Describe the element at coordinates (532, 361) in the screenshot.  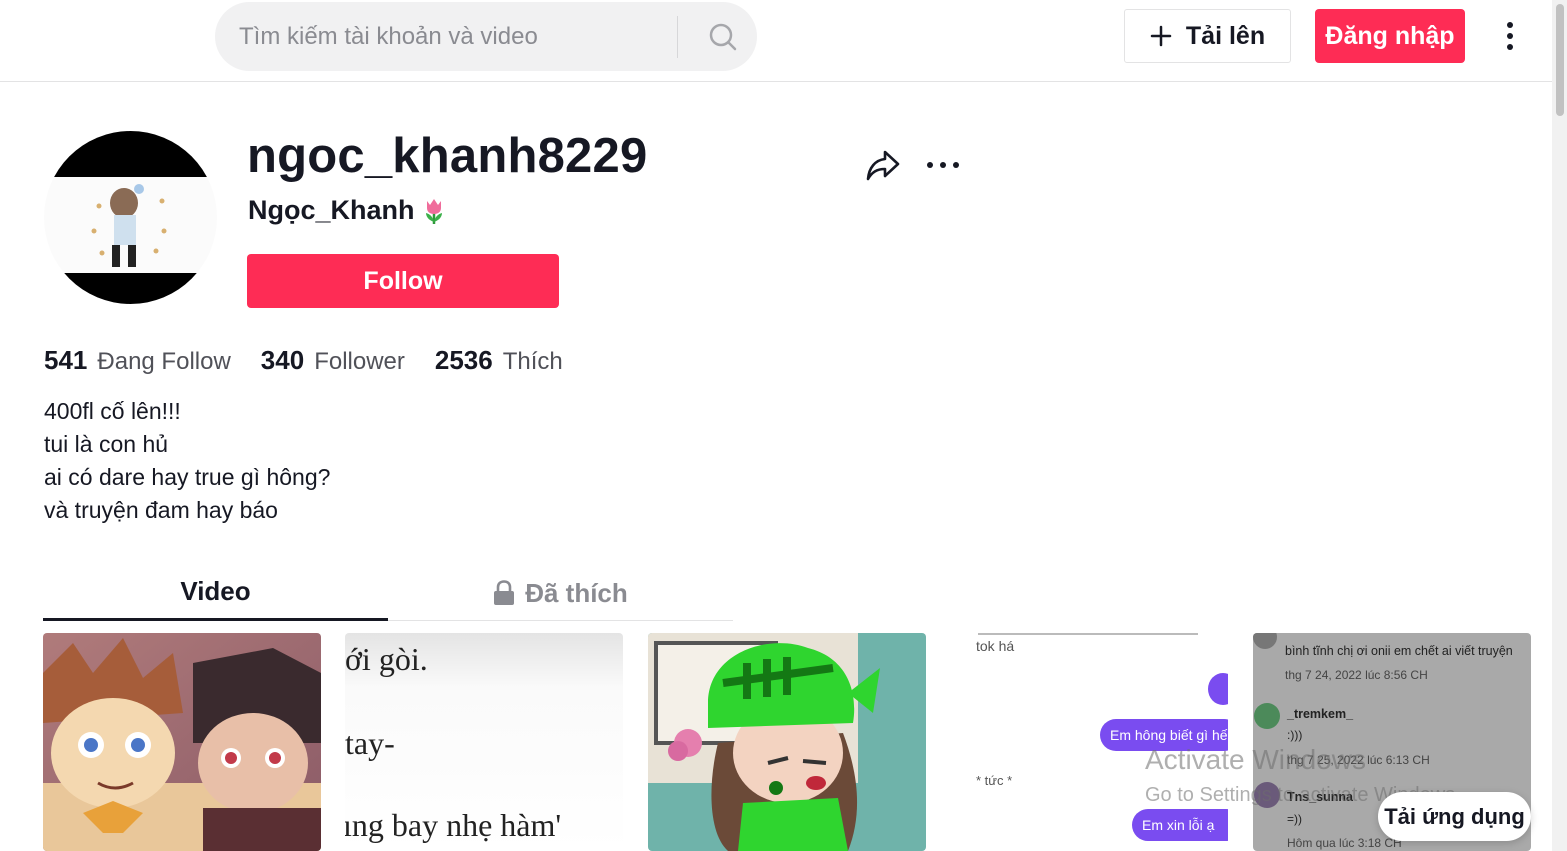
I see `stat-label: Thích` at that location.